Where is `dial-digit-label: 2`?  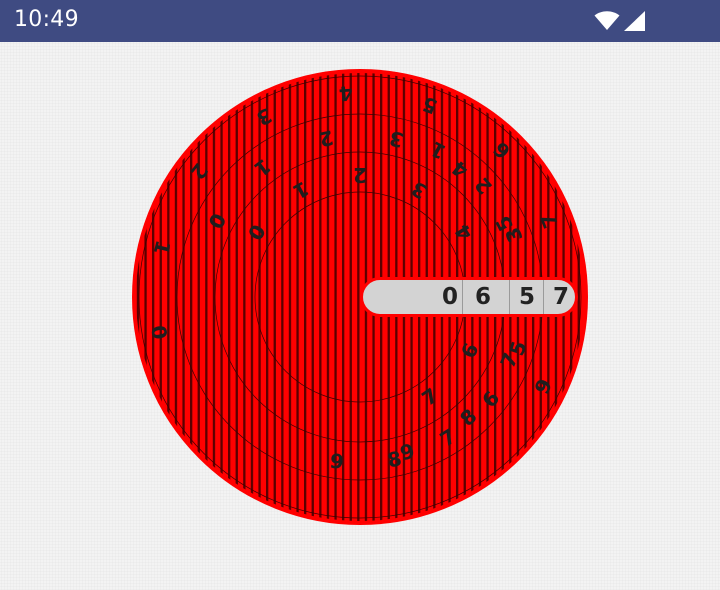 dial-digit-label: 2 is located at coordinates (360, 175).